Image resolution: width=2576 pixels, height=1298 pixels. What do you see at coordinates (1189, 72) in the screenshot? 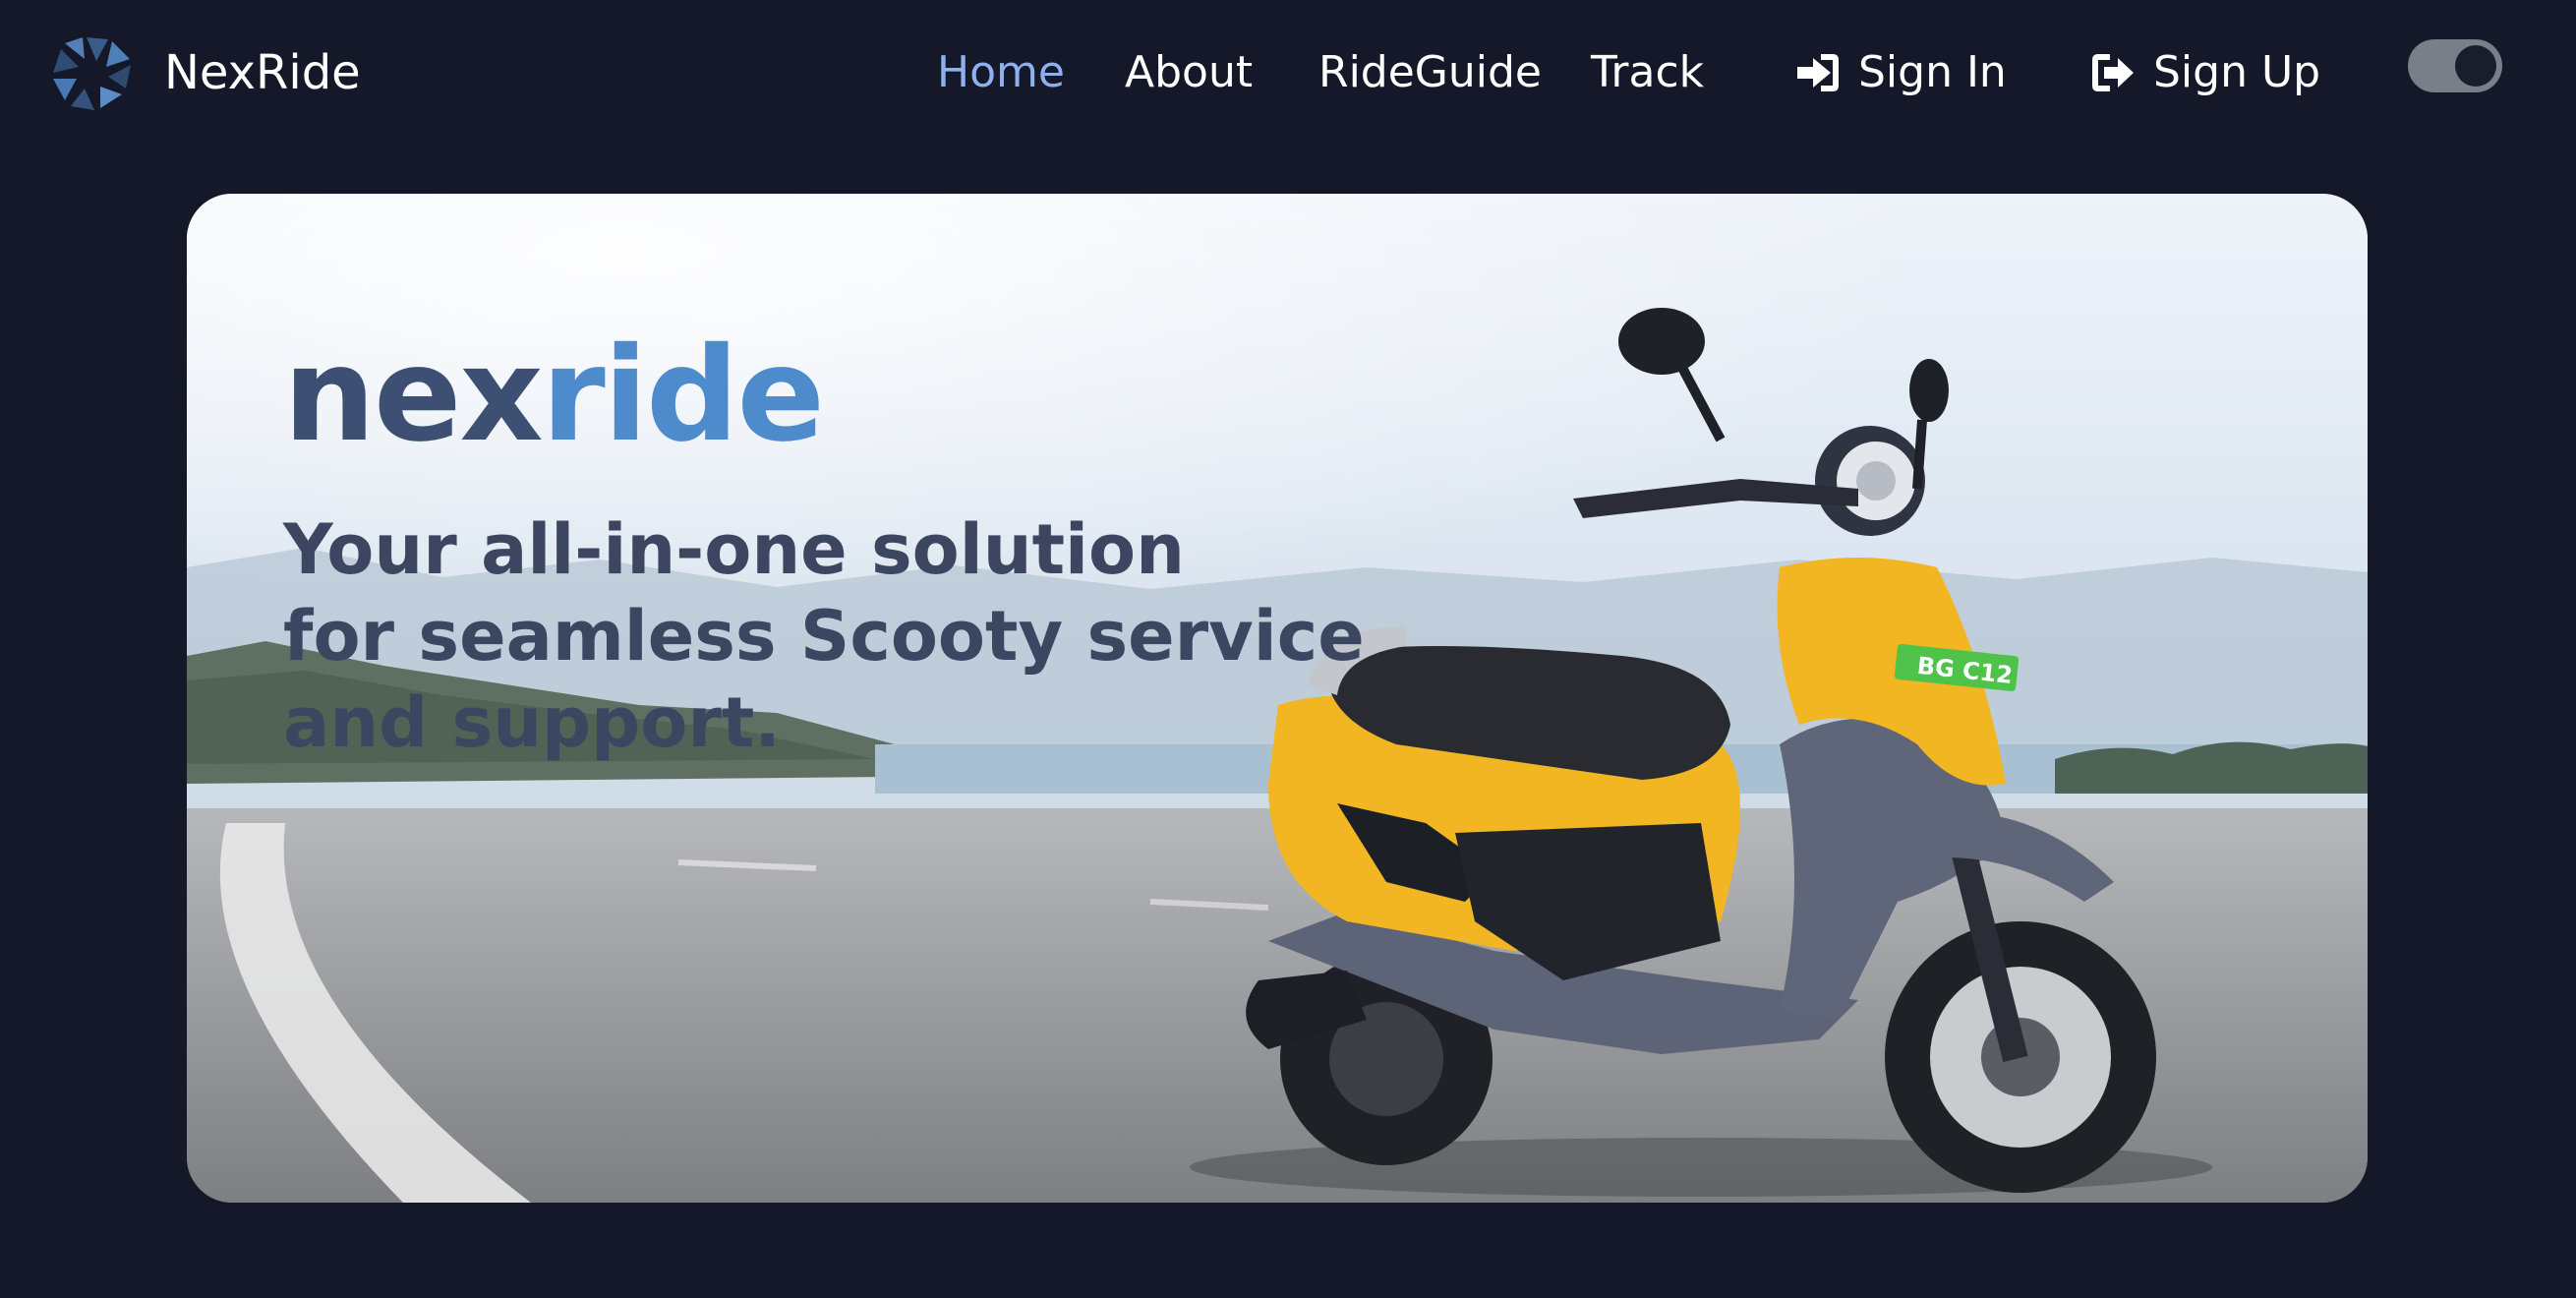
I see `nav-link-about: About` at bounding box center [1189, 72].